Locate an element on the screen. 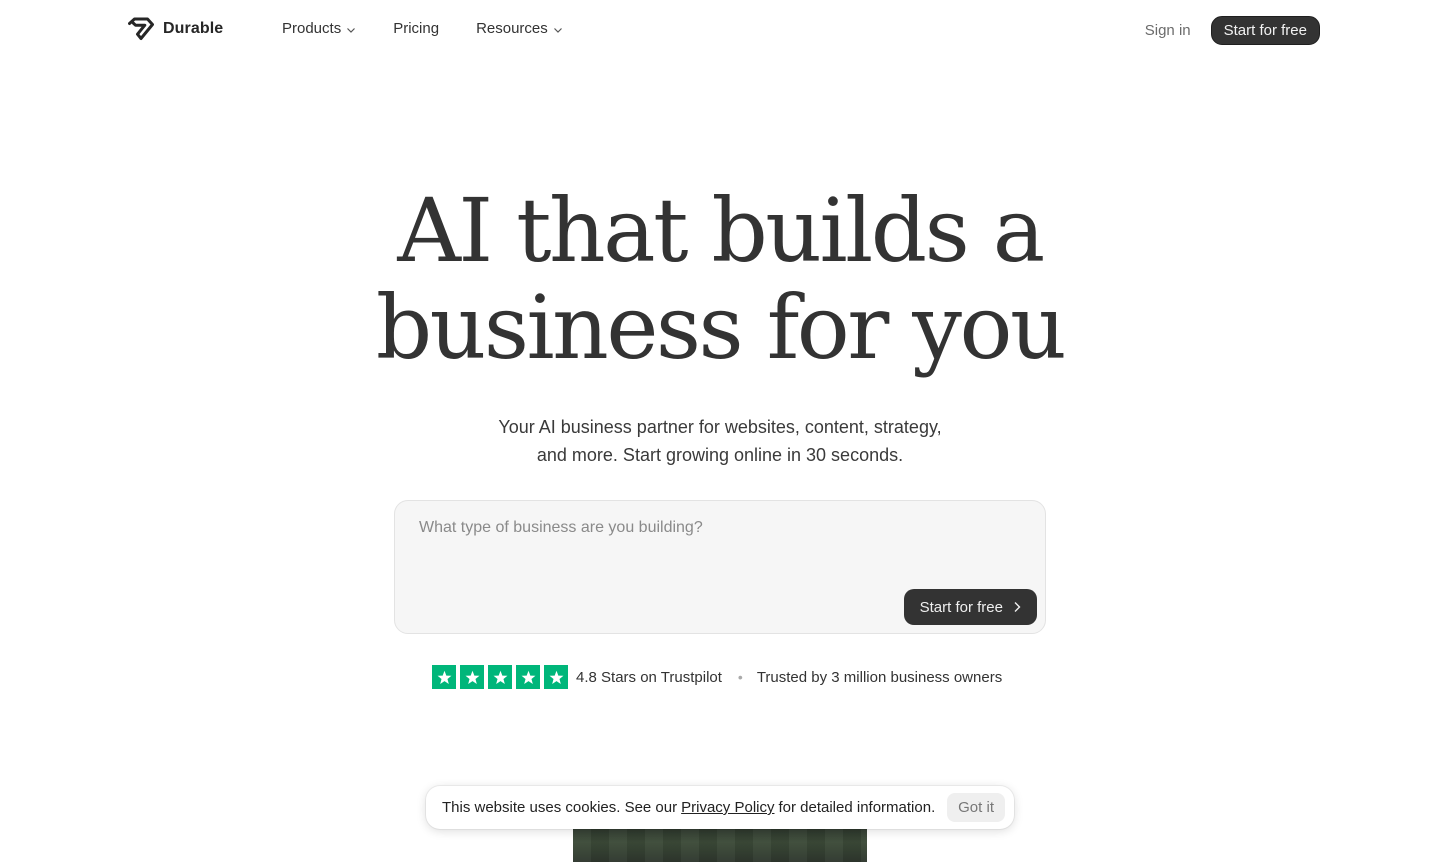 The image size is (1440, 862). start-for-free-prompt-button: Start for free is located at coordinates (970, 607).